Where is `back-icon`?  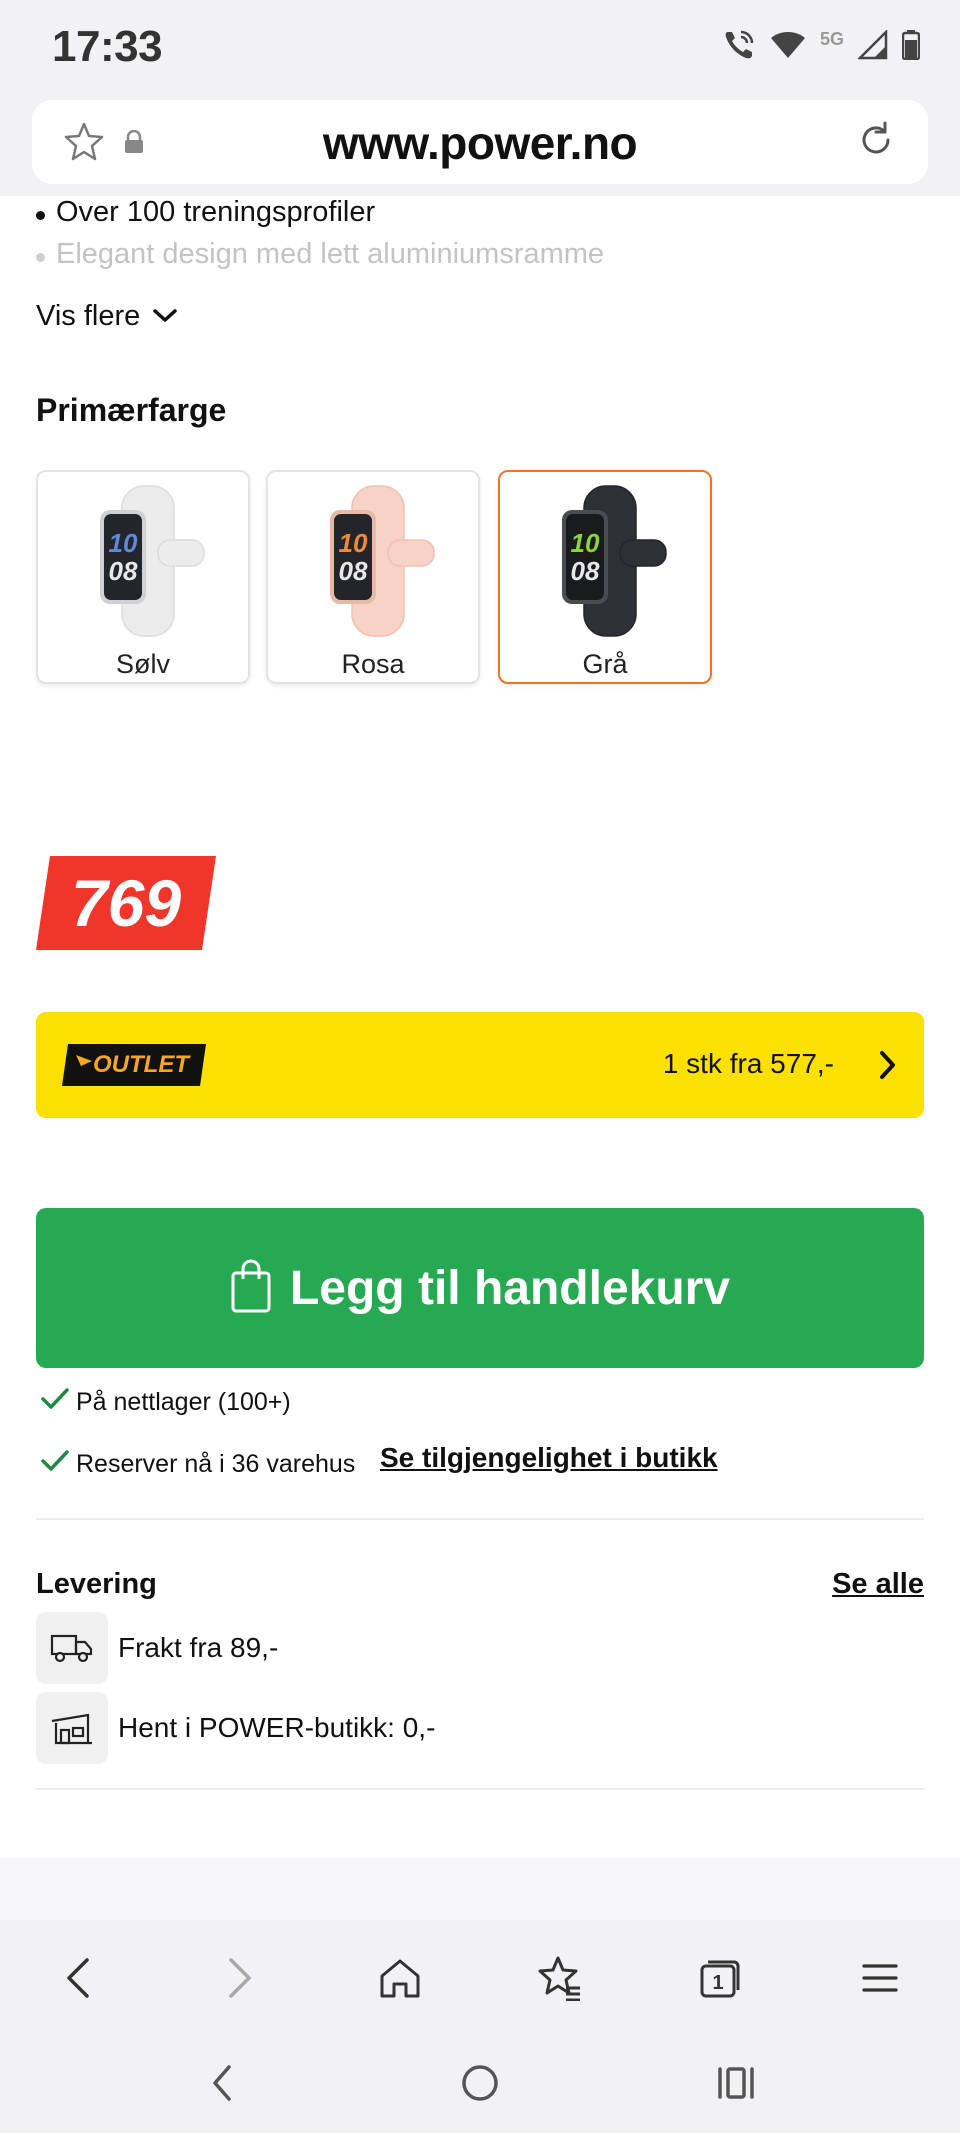 back-icon is located at coordinates (78, 1978).